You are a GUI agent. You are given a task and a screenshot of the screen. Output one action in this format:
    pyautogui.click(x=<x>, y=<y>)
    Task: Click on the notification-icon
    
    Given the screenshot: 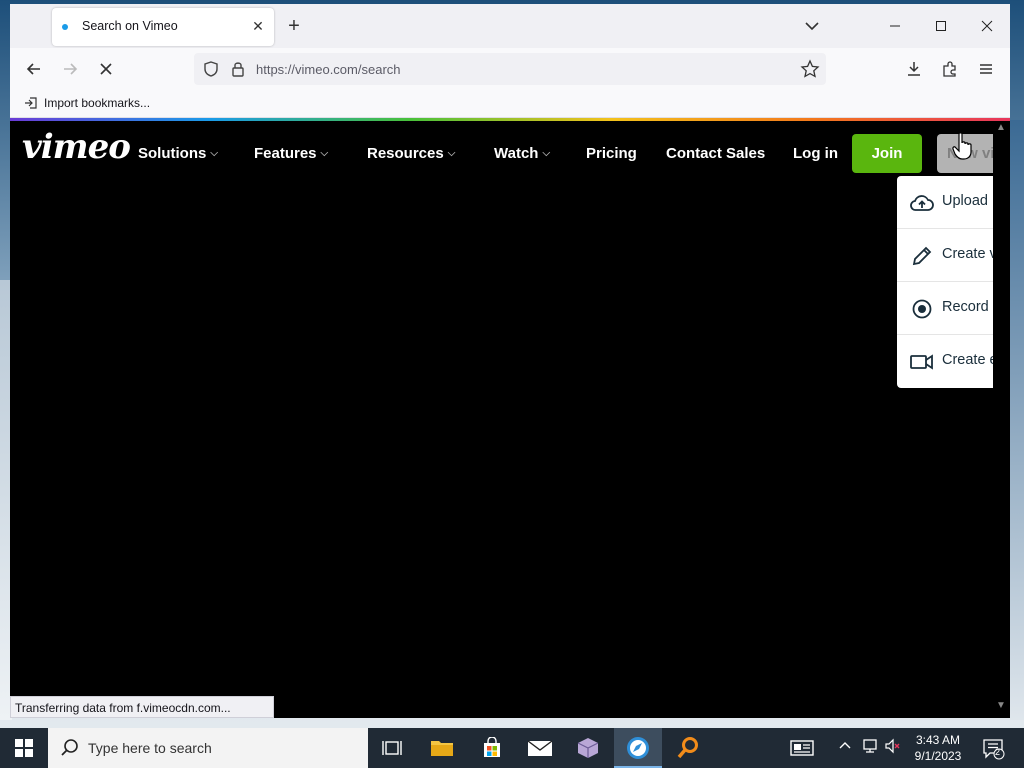 What is the action you would take?
    pyautogui.click(x=994, y=749)
    